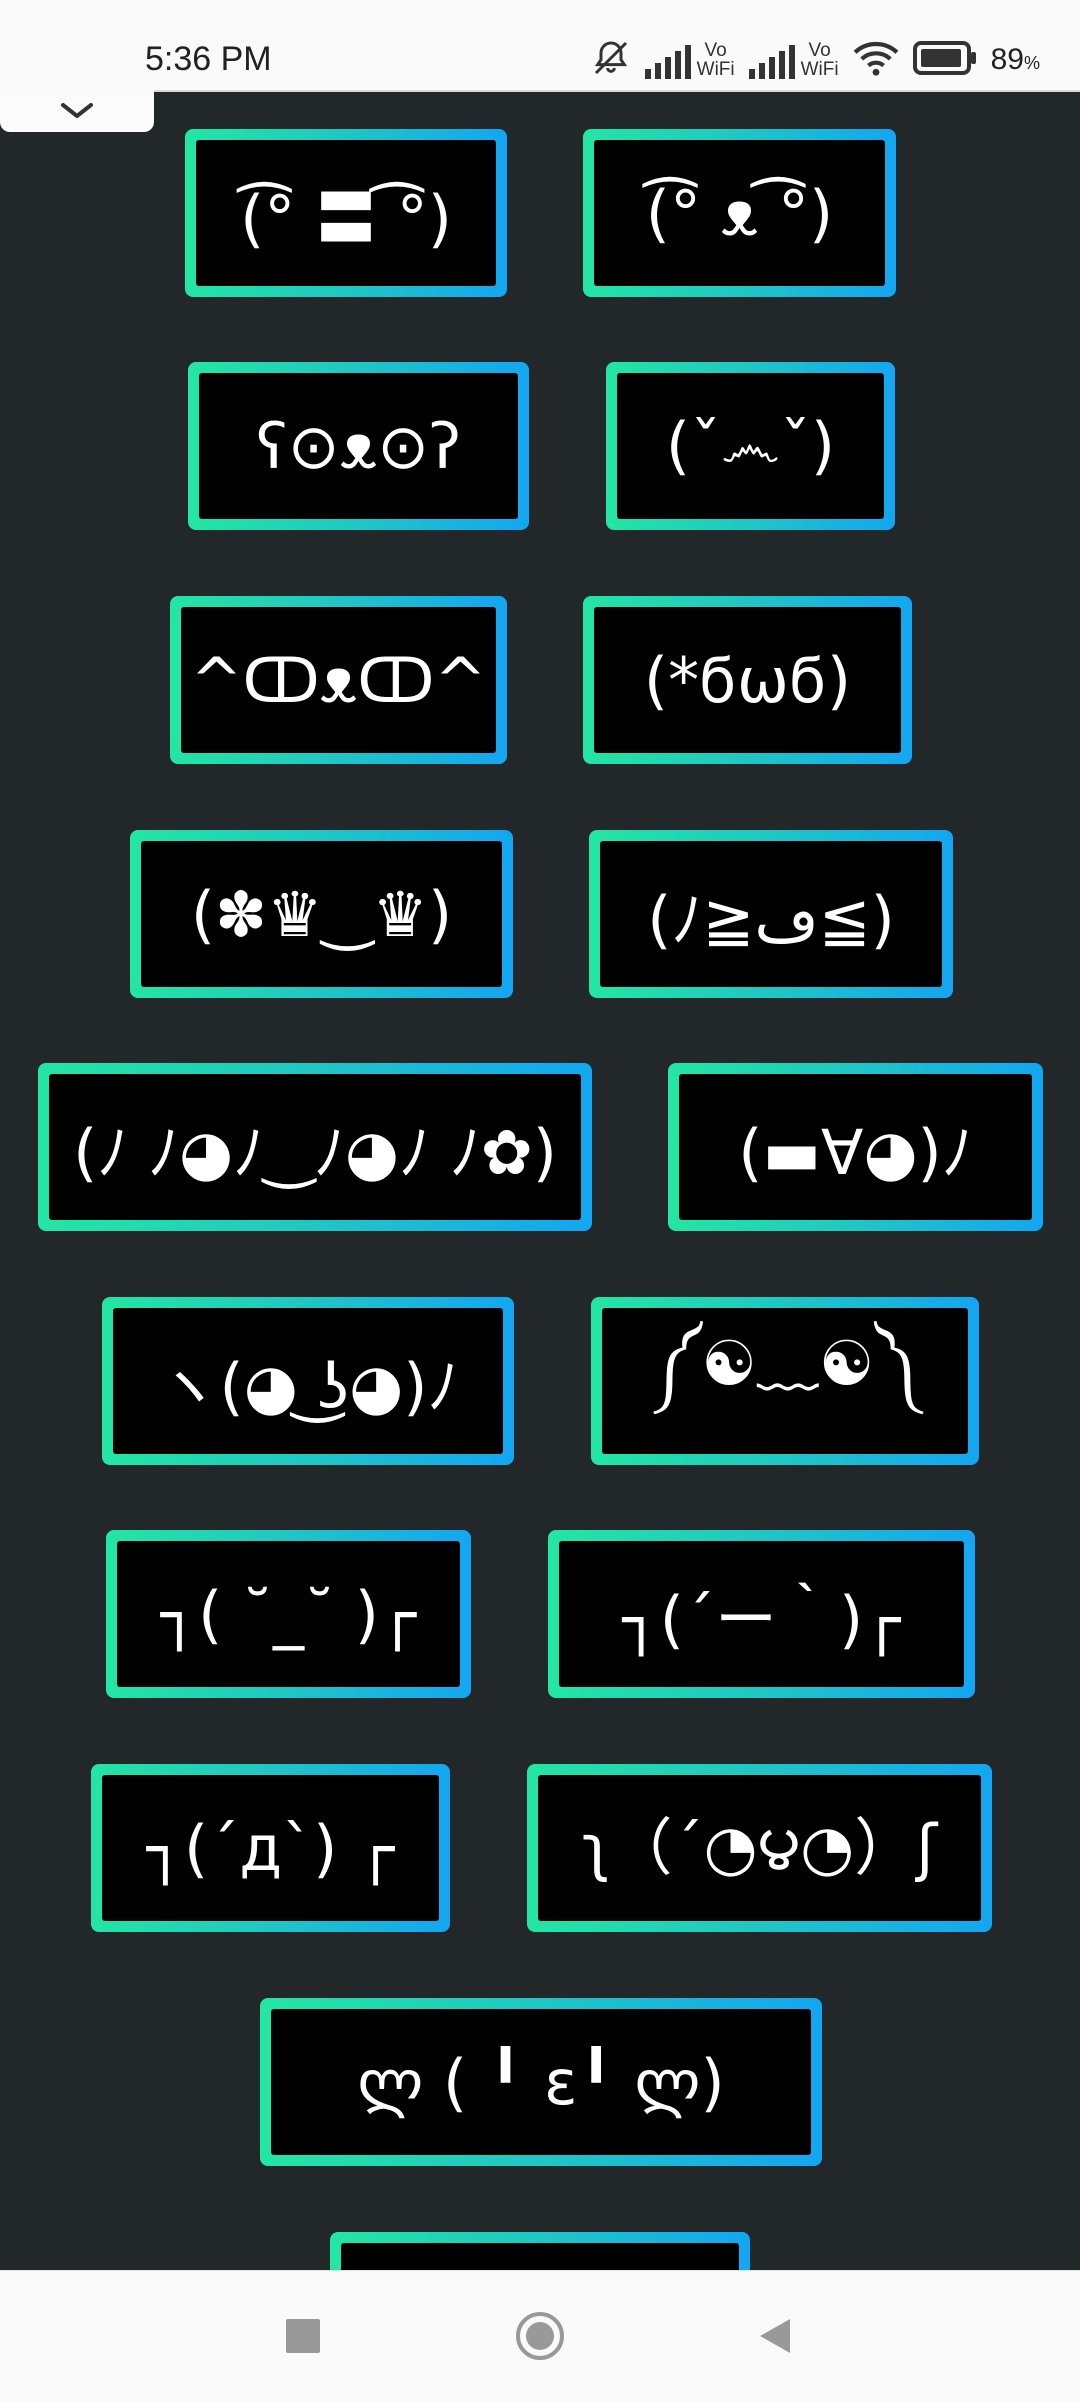 The height and width of the screenshot is (2401, 1080). I want to click on signal-vowifi-1: Vo WiFi, so click(689, 60).